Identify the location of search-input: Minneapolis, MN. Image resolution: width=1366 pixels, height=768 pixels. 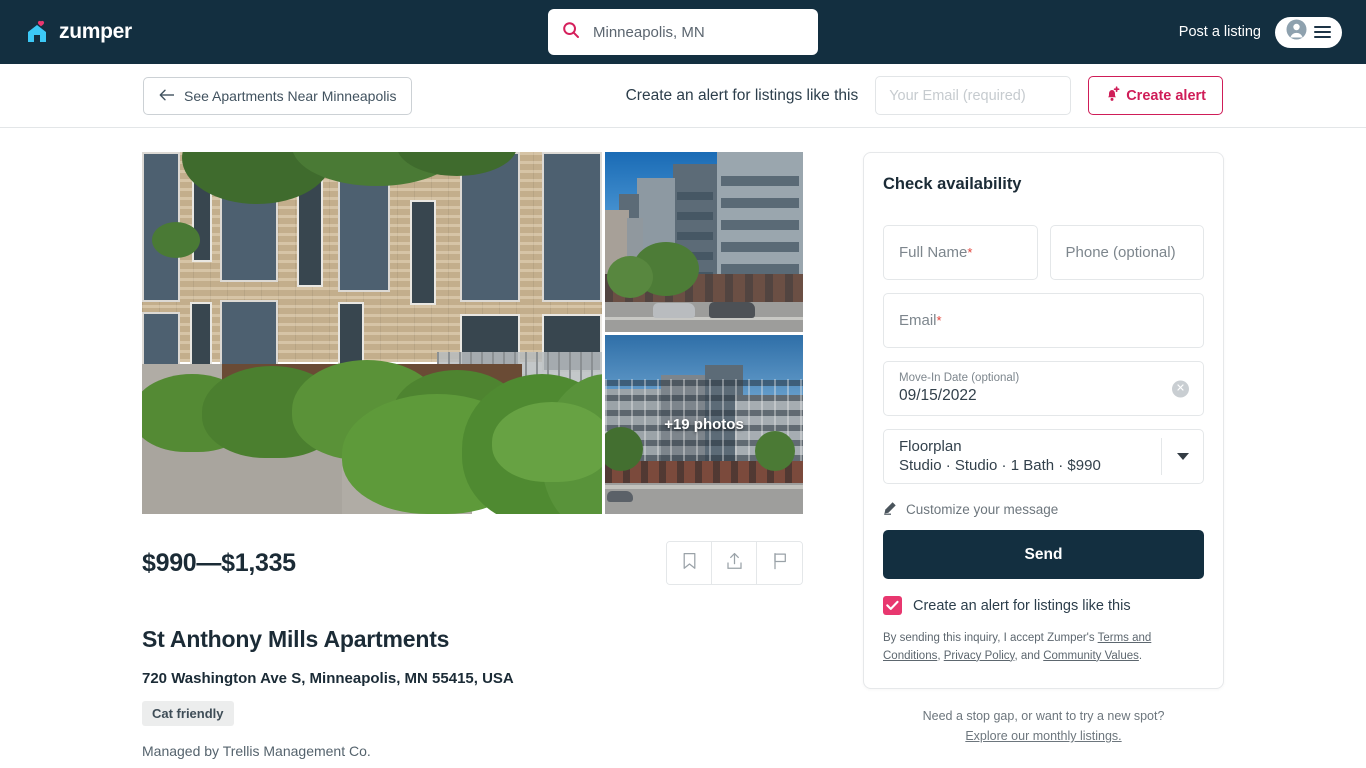
(683, 32).